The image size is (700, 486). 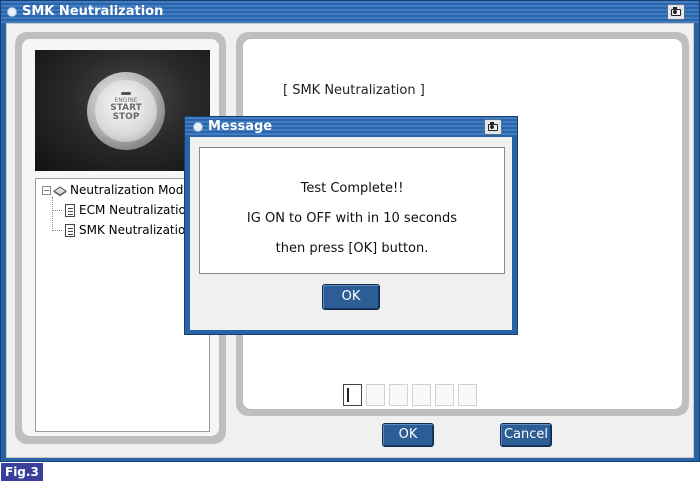 I want to click on tree-item-label: SMK Neutralization, so click(x=136, y=230).